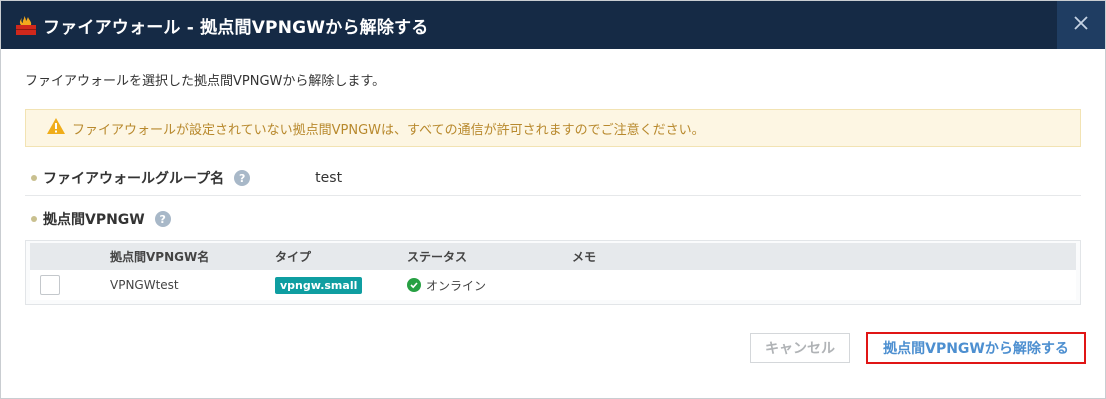 This screenshot has width=1106, height=399. I want to click on row-checkbox, so click(50, 285).